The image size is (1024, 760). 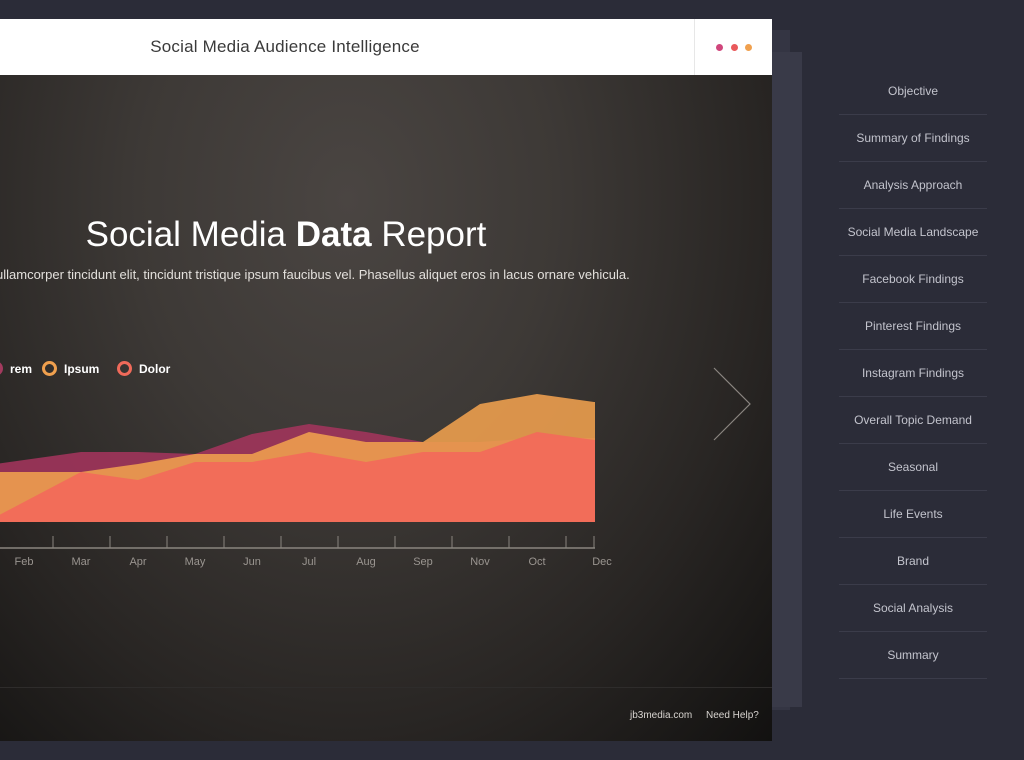 What do you see at coordinates (733, 404) in the screenshot?
I see `chevron-right-icon` at bounding box center [733, 404].